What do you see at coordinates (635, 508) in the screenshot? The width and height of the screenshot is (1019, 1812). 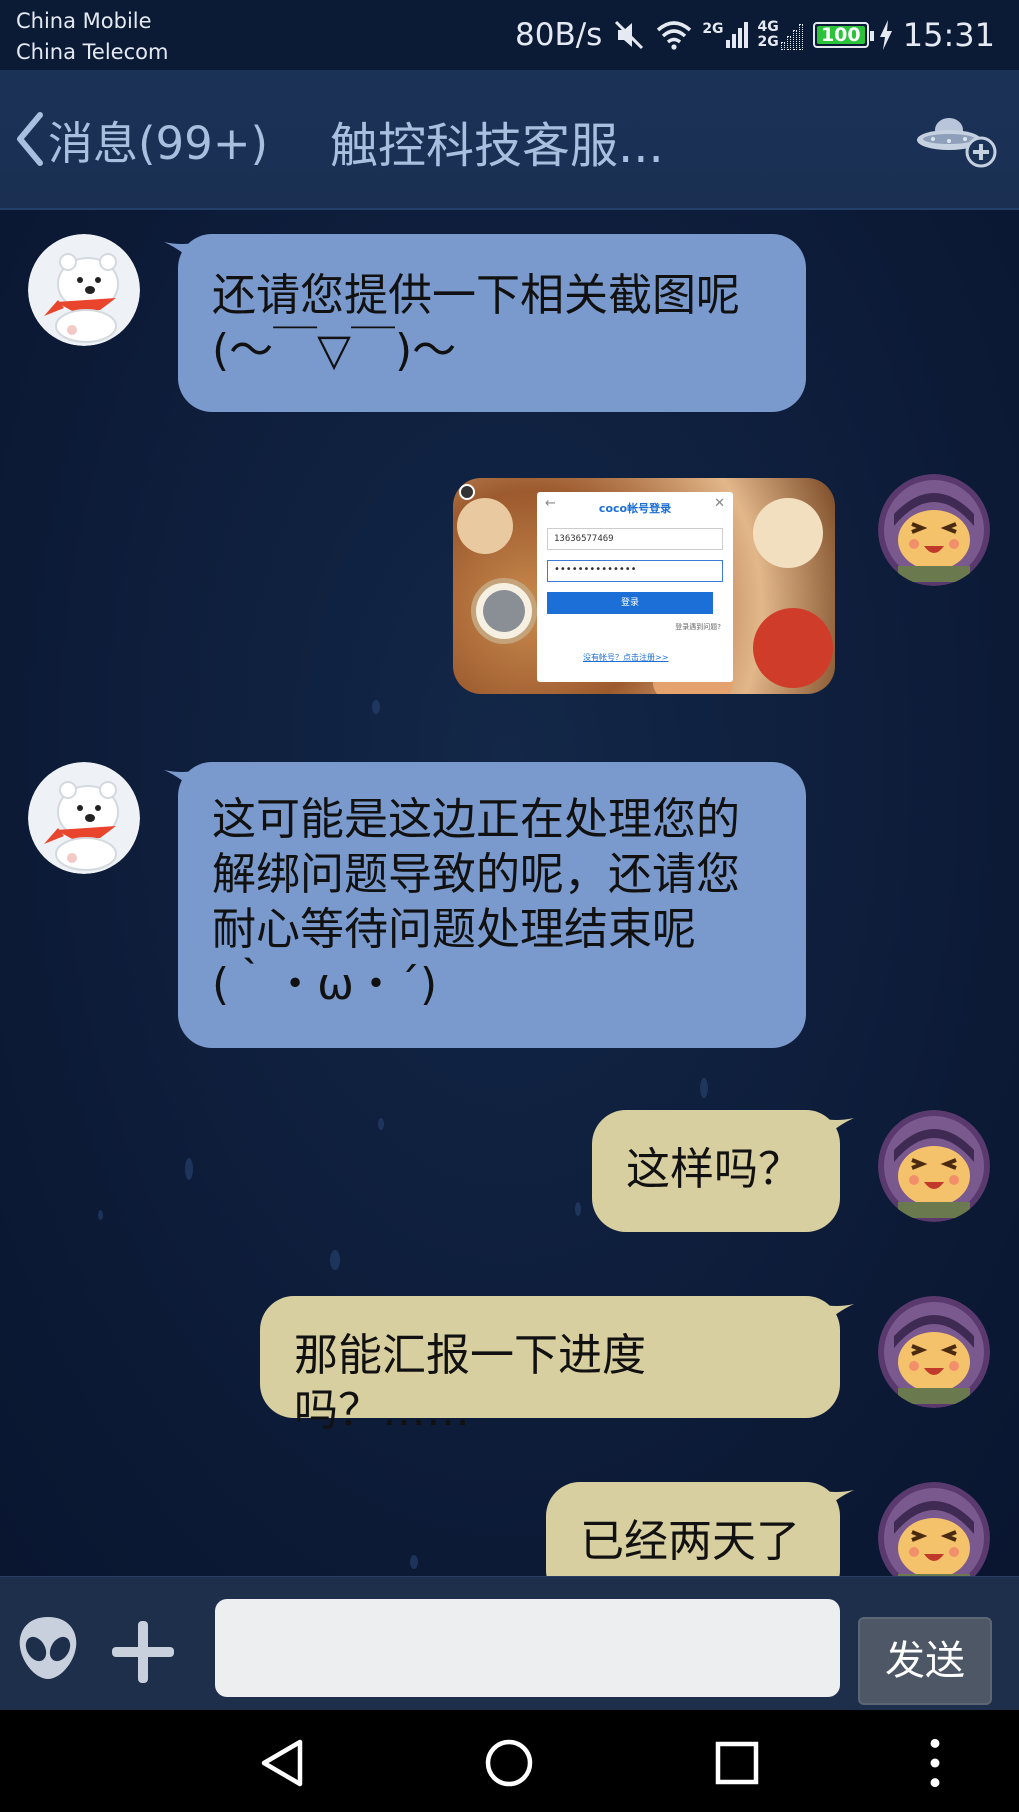 I see `screenshot-login-title: coco帐号登录` at bounding box center [635, 508].